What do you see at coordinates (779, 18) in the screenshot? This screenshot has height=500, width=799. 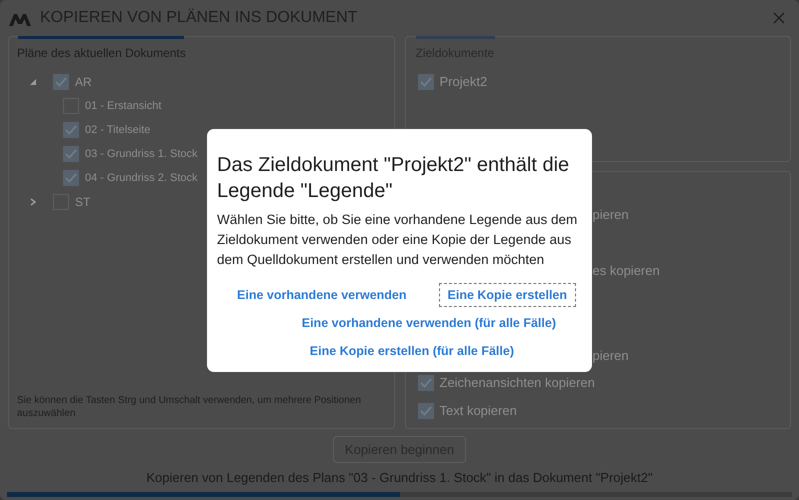 I see `close-icon` at bounding box center [779, 18].